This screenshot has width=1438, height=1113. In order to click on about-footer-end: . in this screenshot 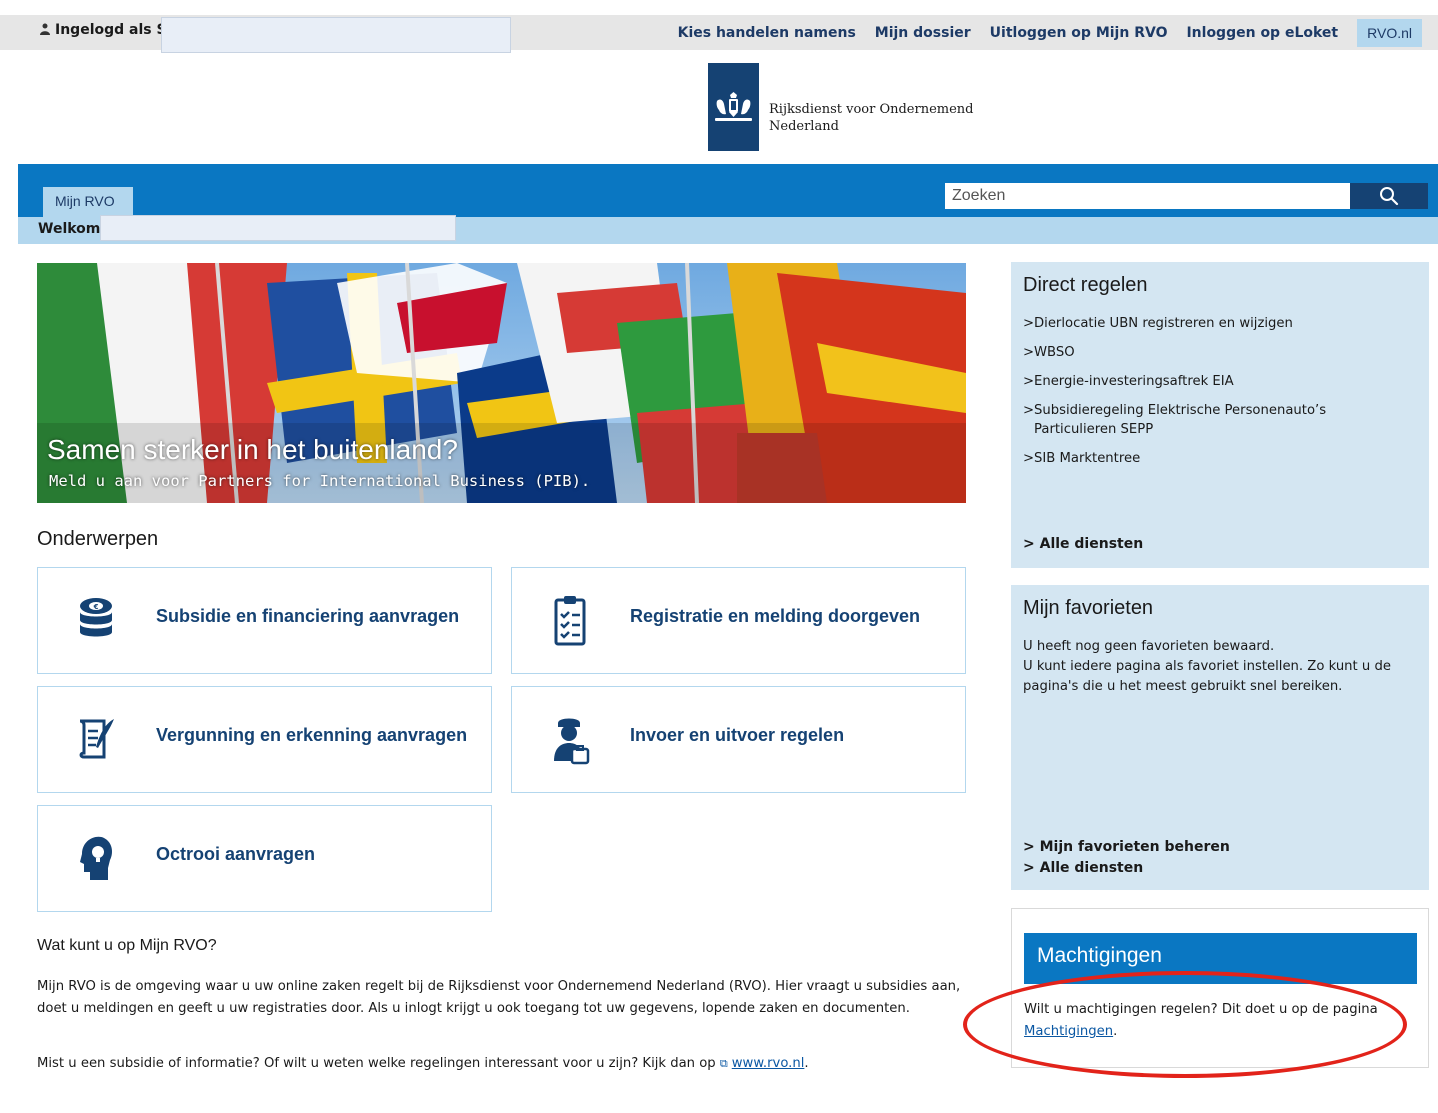, I will do `click(806, 1063)`.